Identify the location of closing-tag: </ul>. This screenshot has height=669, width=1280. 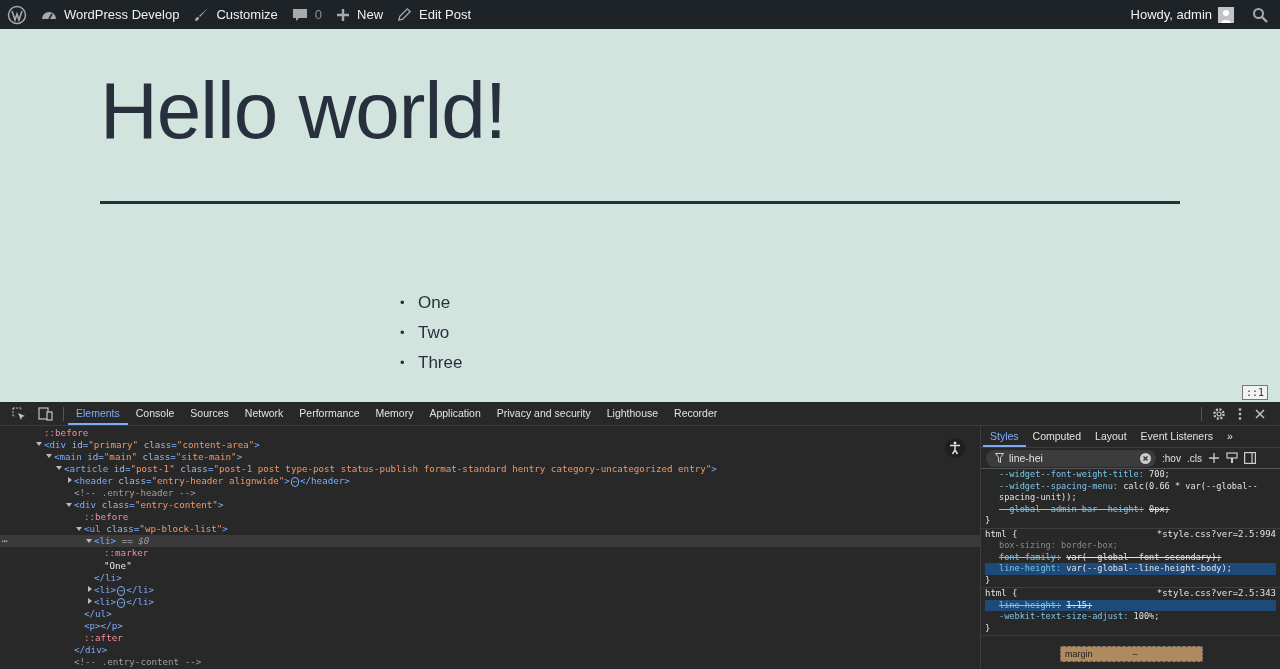
(98, 613).